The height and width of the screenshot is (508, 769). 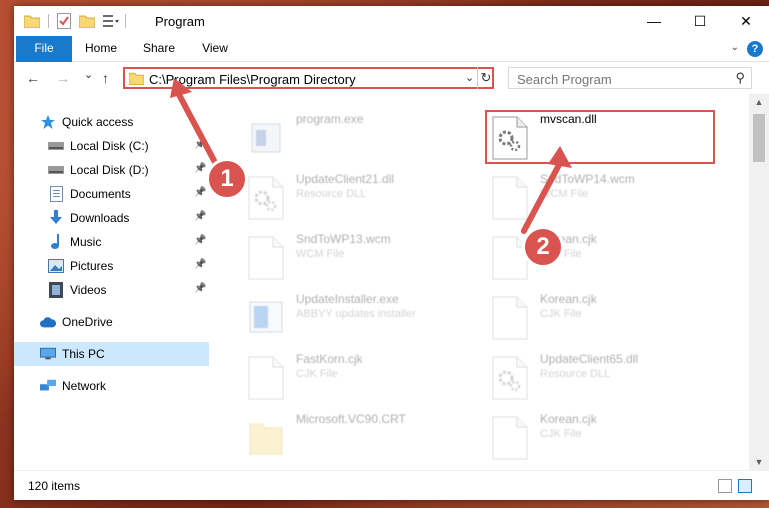 I want to click on file-name: SndToWP13.wcm, so click(x=343, y=239).